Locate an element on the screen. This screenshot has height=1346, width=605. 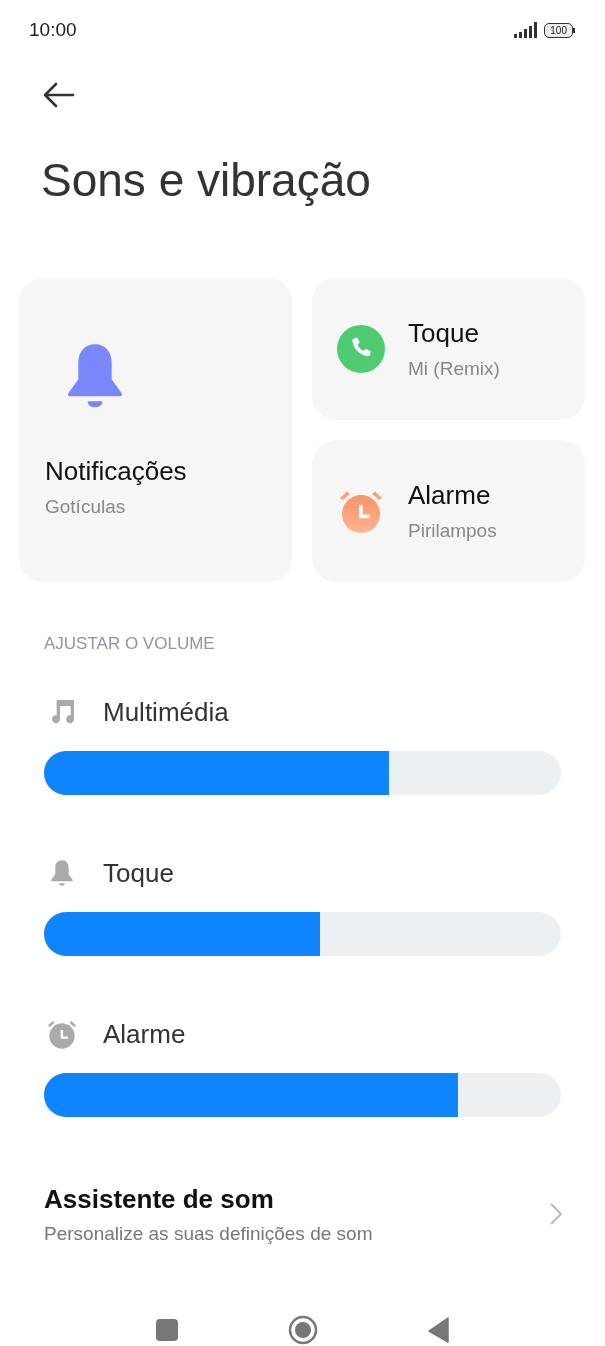
slider-label: Toque is located at coordinates (138, 873).